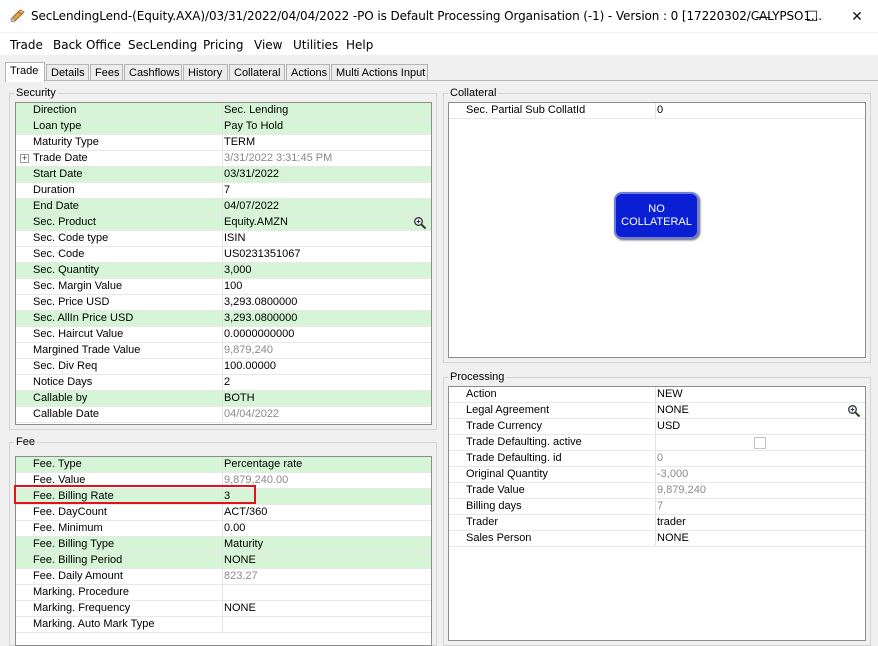  Describe the element at coordinates (233, 286) in the screenshot. I see `field-value: 100` at that location.